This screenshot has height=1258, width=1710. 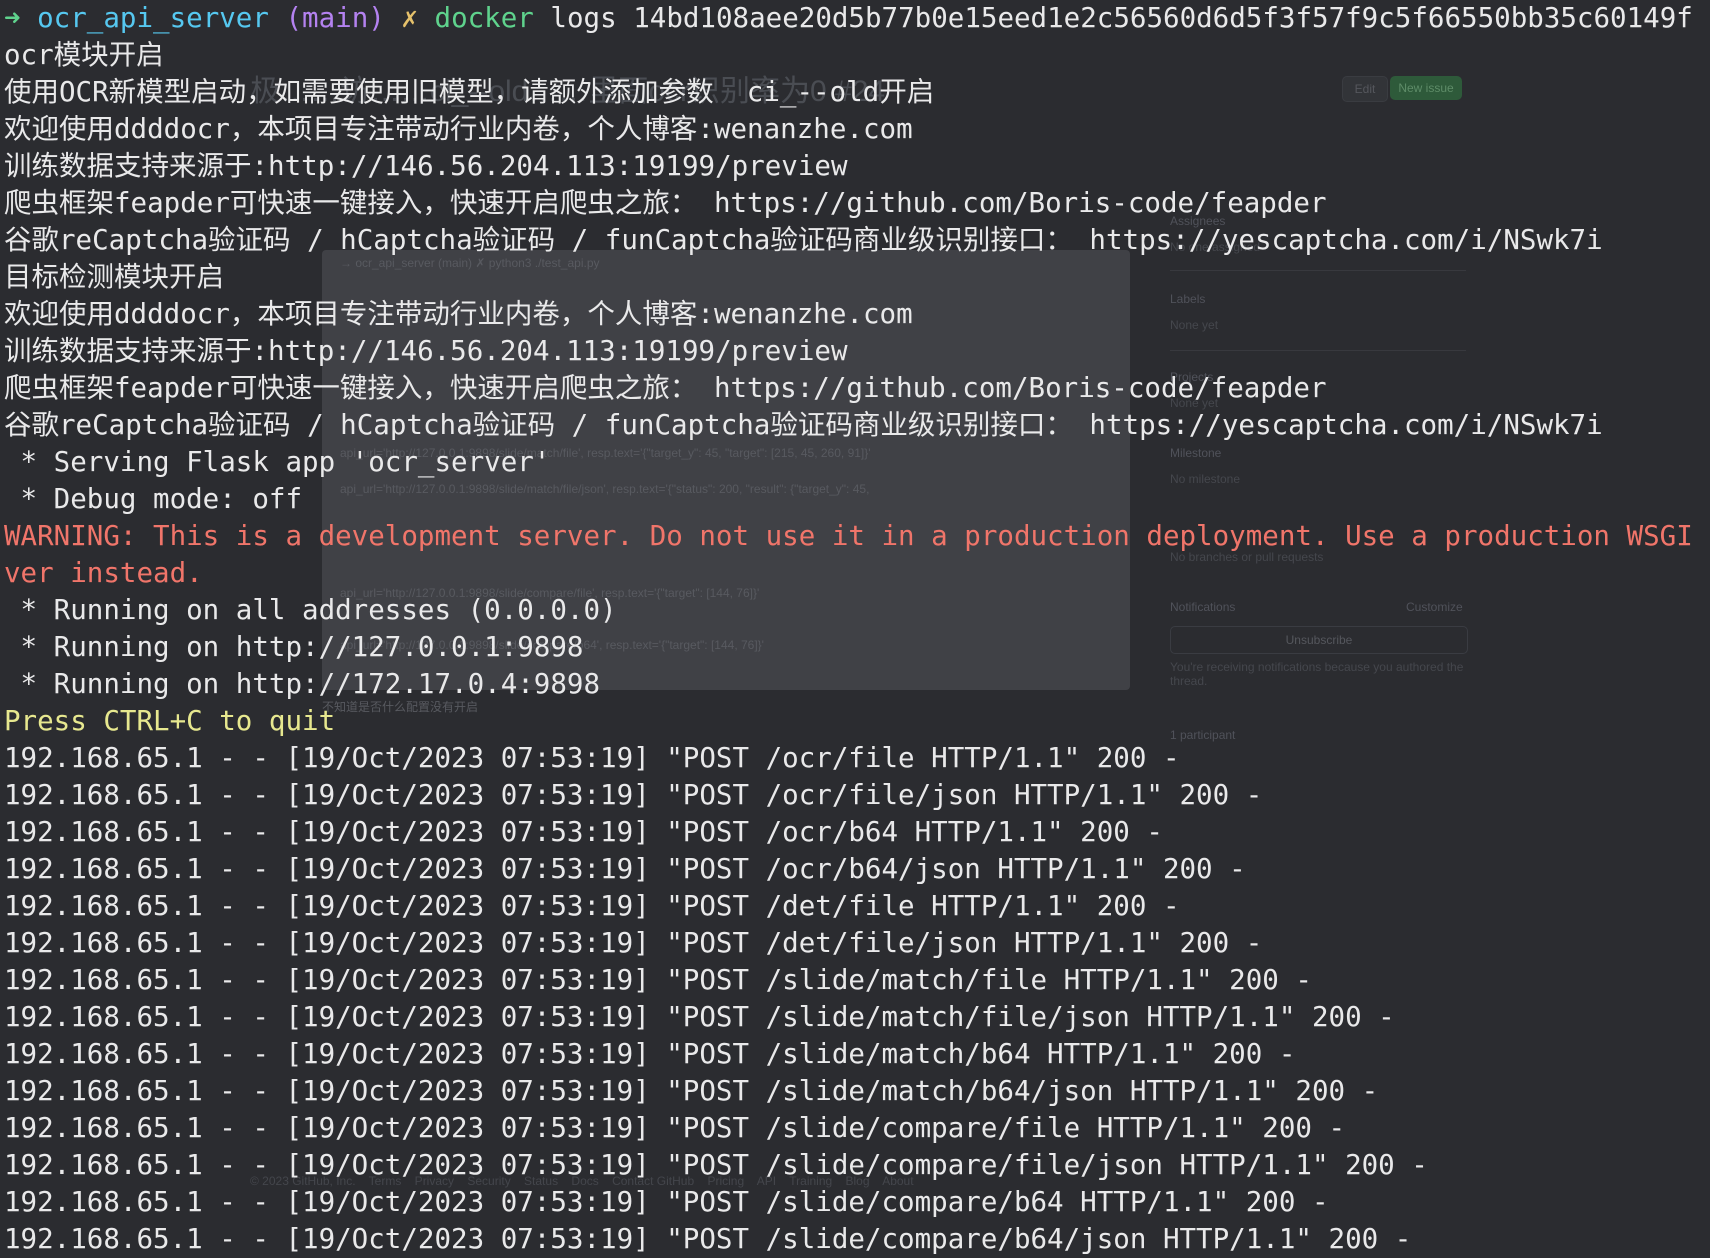 I want to click on prompt-directory: ocr_api_server, so click(x=153, y=18).